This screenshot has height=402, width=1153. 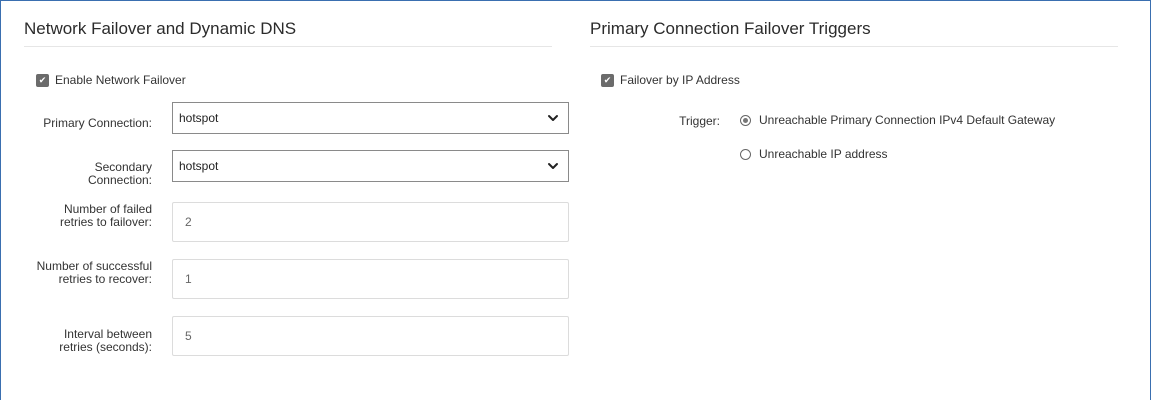 I want to click on interval-label: Interval between retries (seconds):, so click(x=86, y=341).